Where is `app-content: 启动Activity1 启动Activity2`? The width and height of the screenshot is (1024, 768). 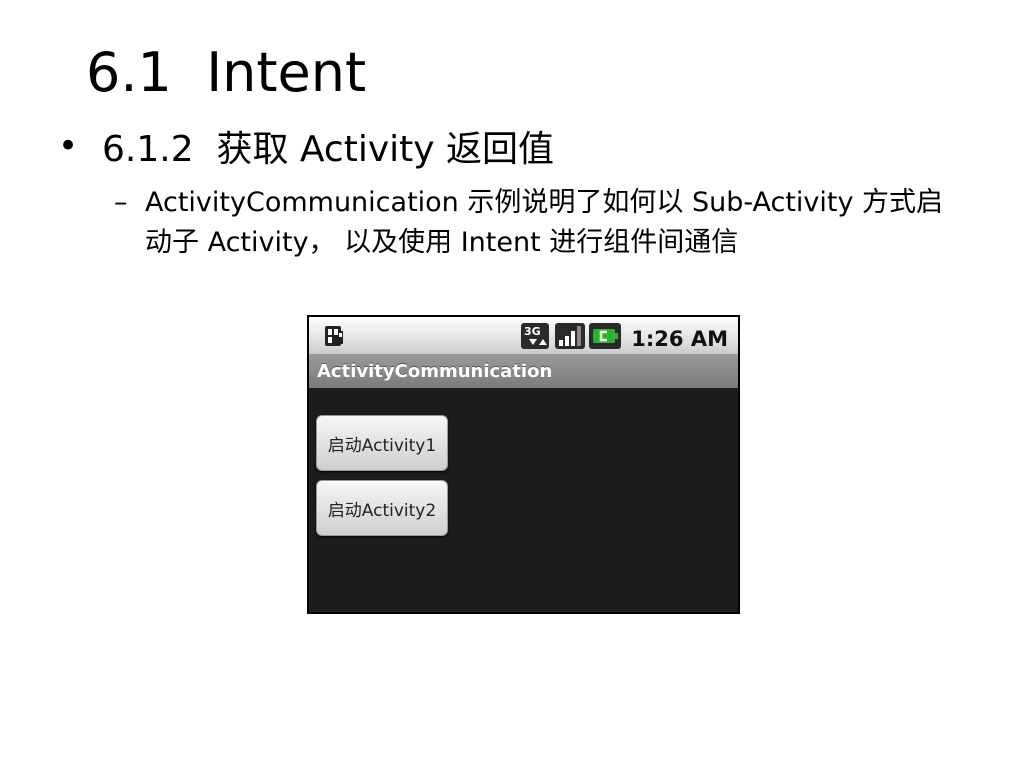 app-content: 启动Activity1 启动Activity2 is located at coordinates (523, 500).